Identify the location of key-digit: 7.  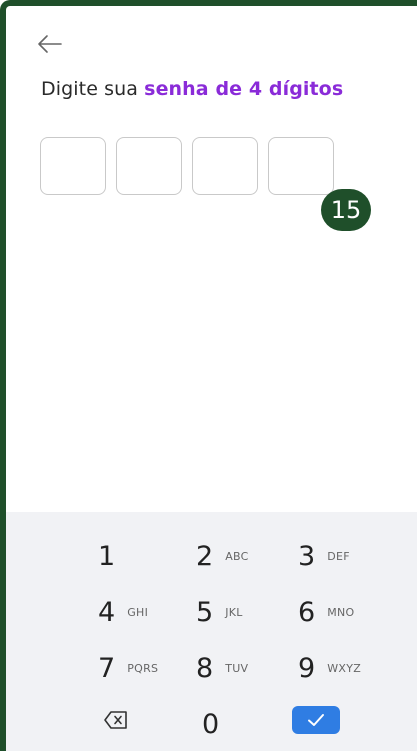
(107, 668).